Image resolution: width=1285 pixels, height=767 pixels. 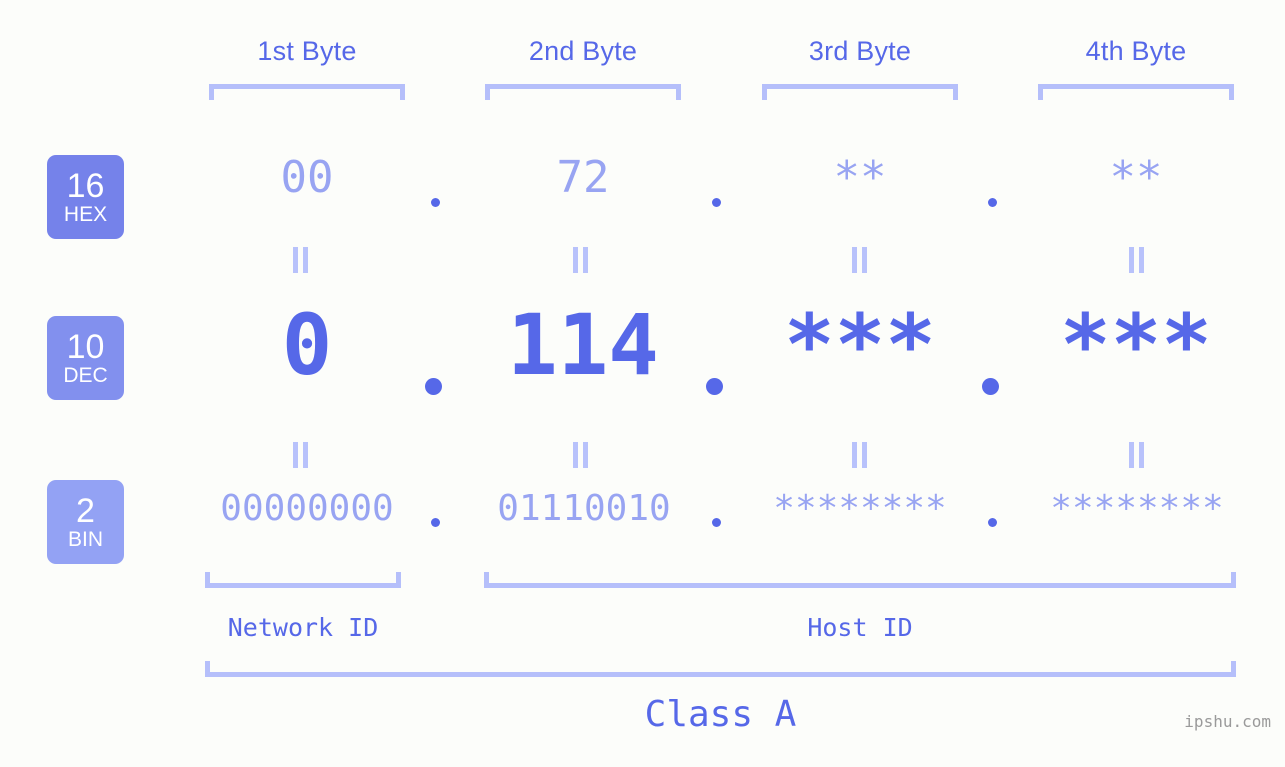 I want to click on site-watermark: ipshu.com, so click(x=1227, y=721).